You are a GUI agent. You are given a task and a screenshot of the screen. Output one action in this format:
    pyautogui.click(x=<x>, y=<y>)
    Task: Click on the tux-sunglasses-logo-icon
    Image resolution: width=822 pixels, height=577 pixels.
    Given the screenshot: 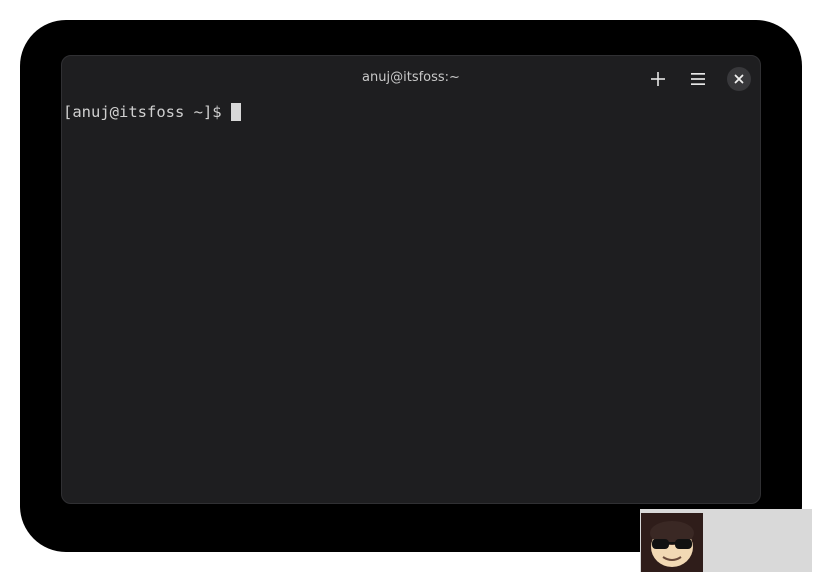 What is the action you would take?
    pyautogui.click(x=672, y=542)
    